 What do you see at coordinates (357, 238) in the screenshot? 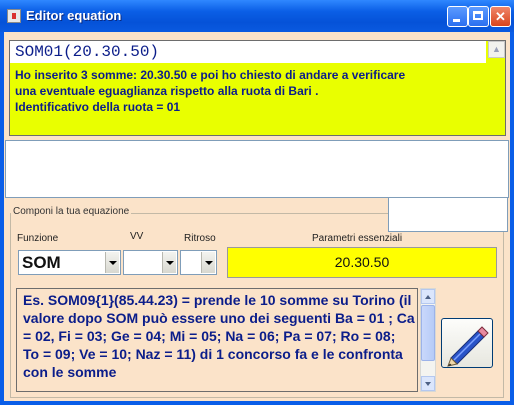
I see `parametri-label: Parametri essenziali` at bounding box center [357, 238].